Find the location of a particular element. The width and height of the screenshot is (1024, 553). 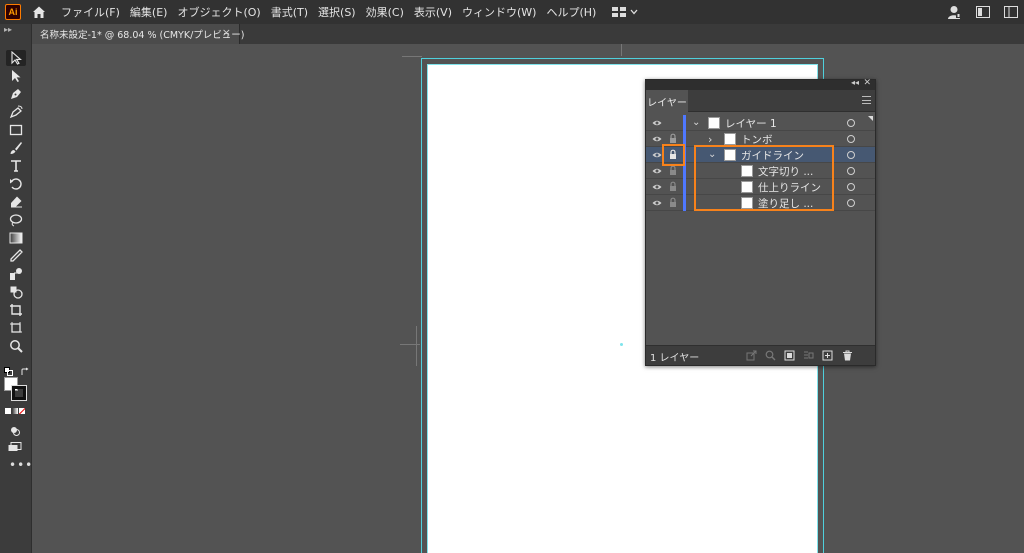

layer-row: ⌄ レイヤー 1 is located at coordinates (760, 123).